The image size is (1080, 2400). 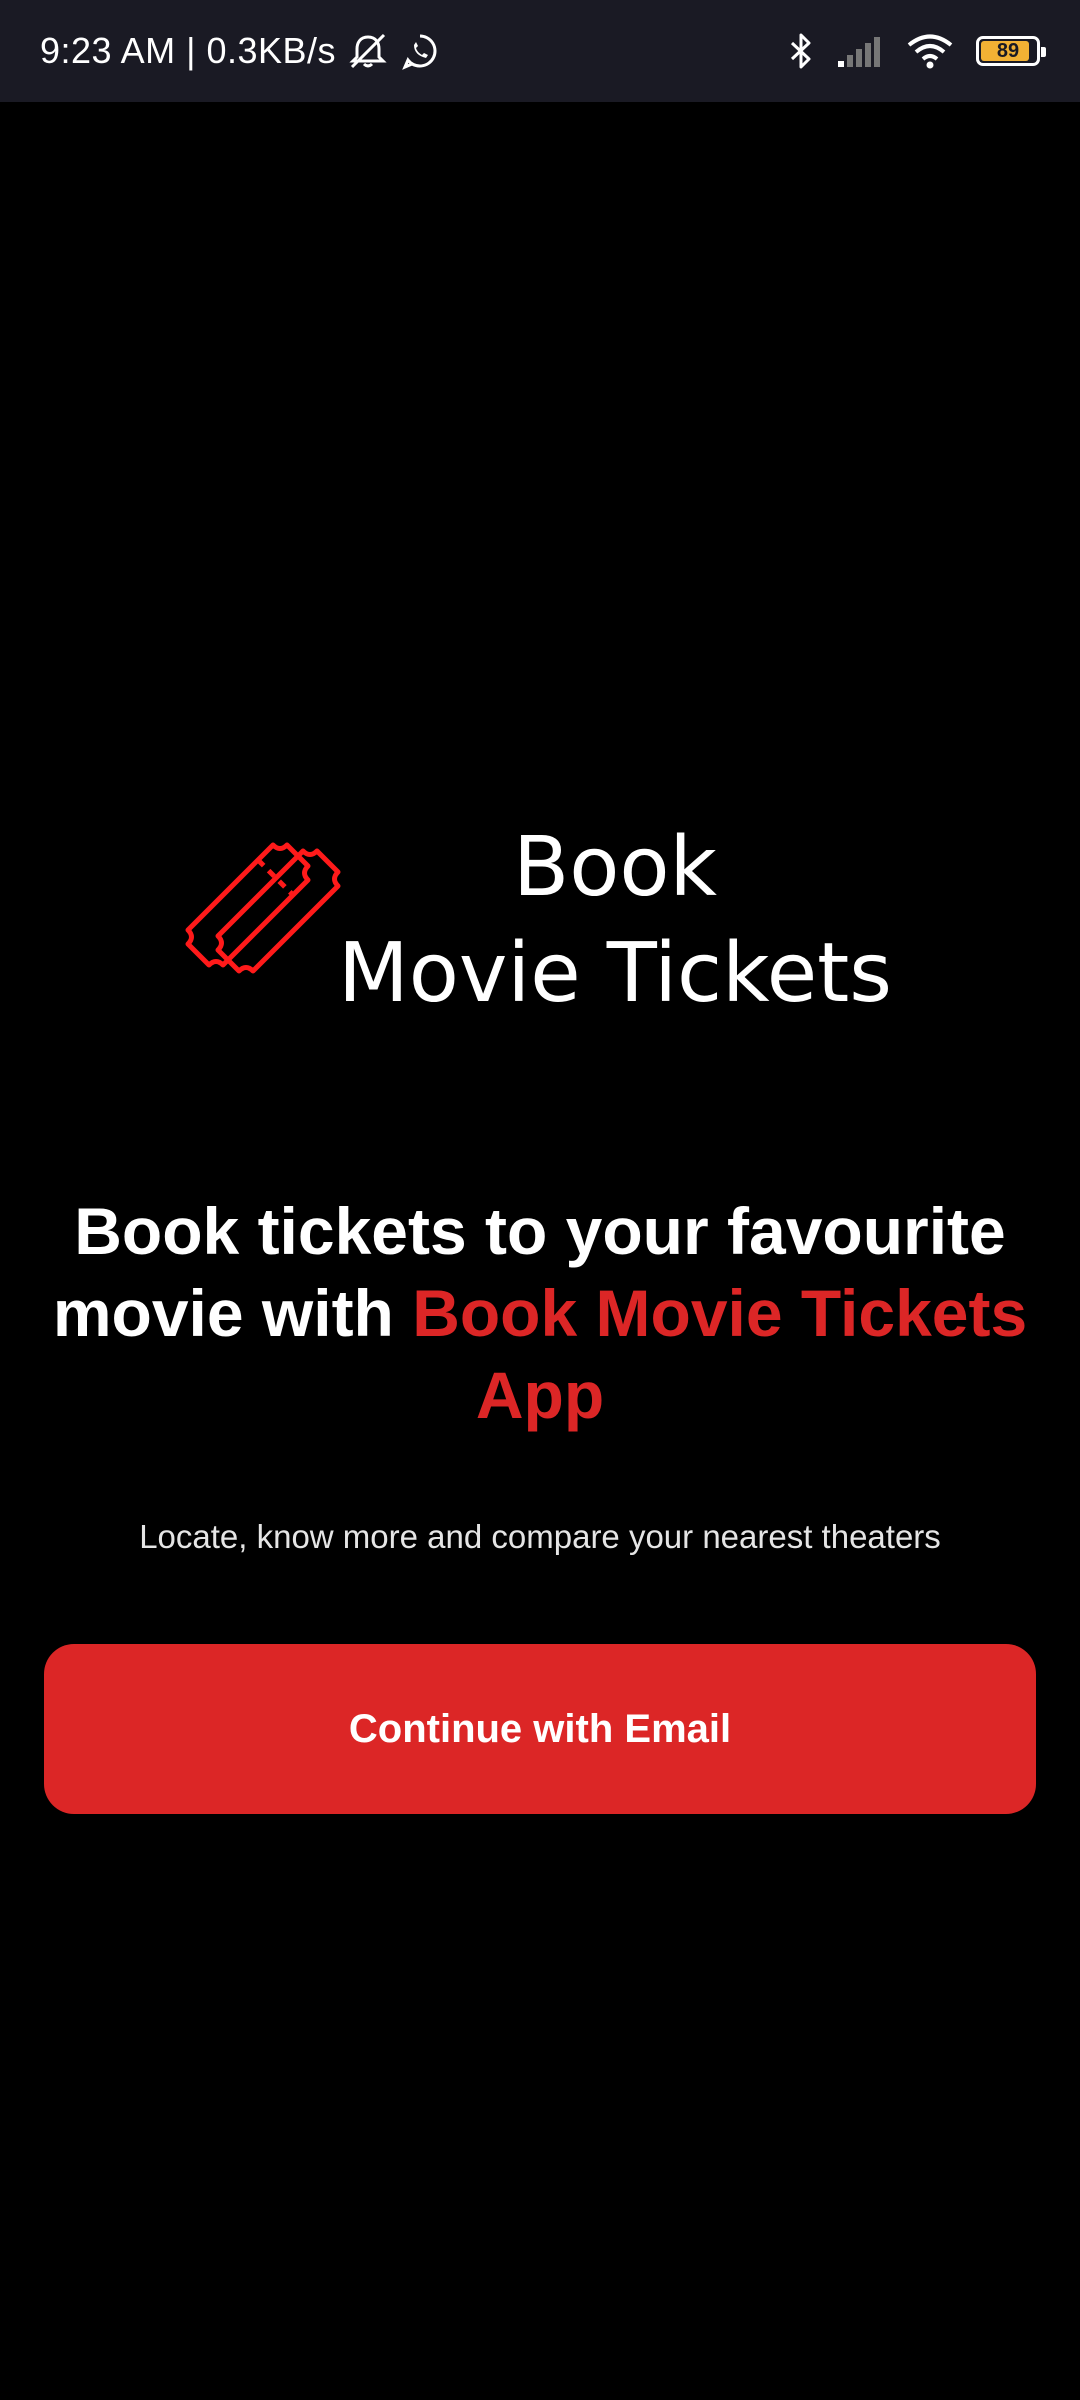 I want to click on logo-text: Book Movie Tickets, so click(x=615, y=921).